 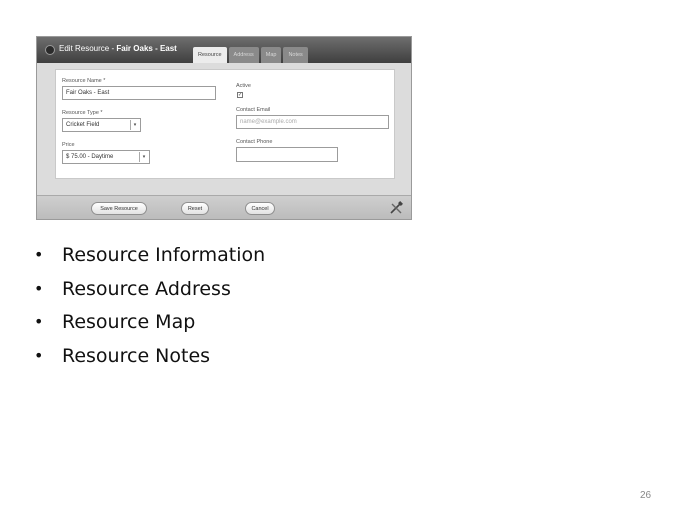 What do you see at coordinates (240, 95) in the screenshot?
I see `active-checkbox: ✓` at bounding box center [240, 95].